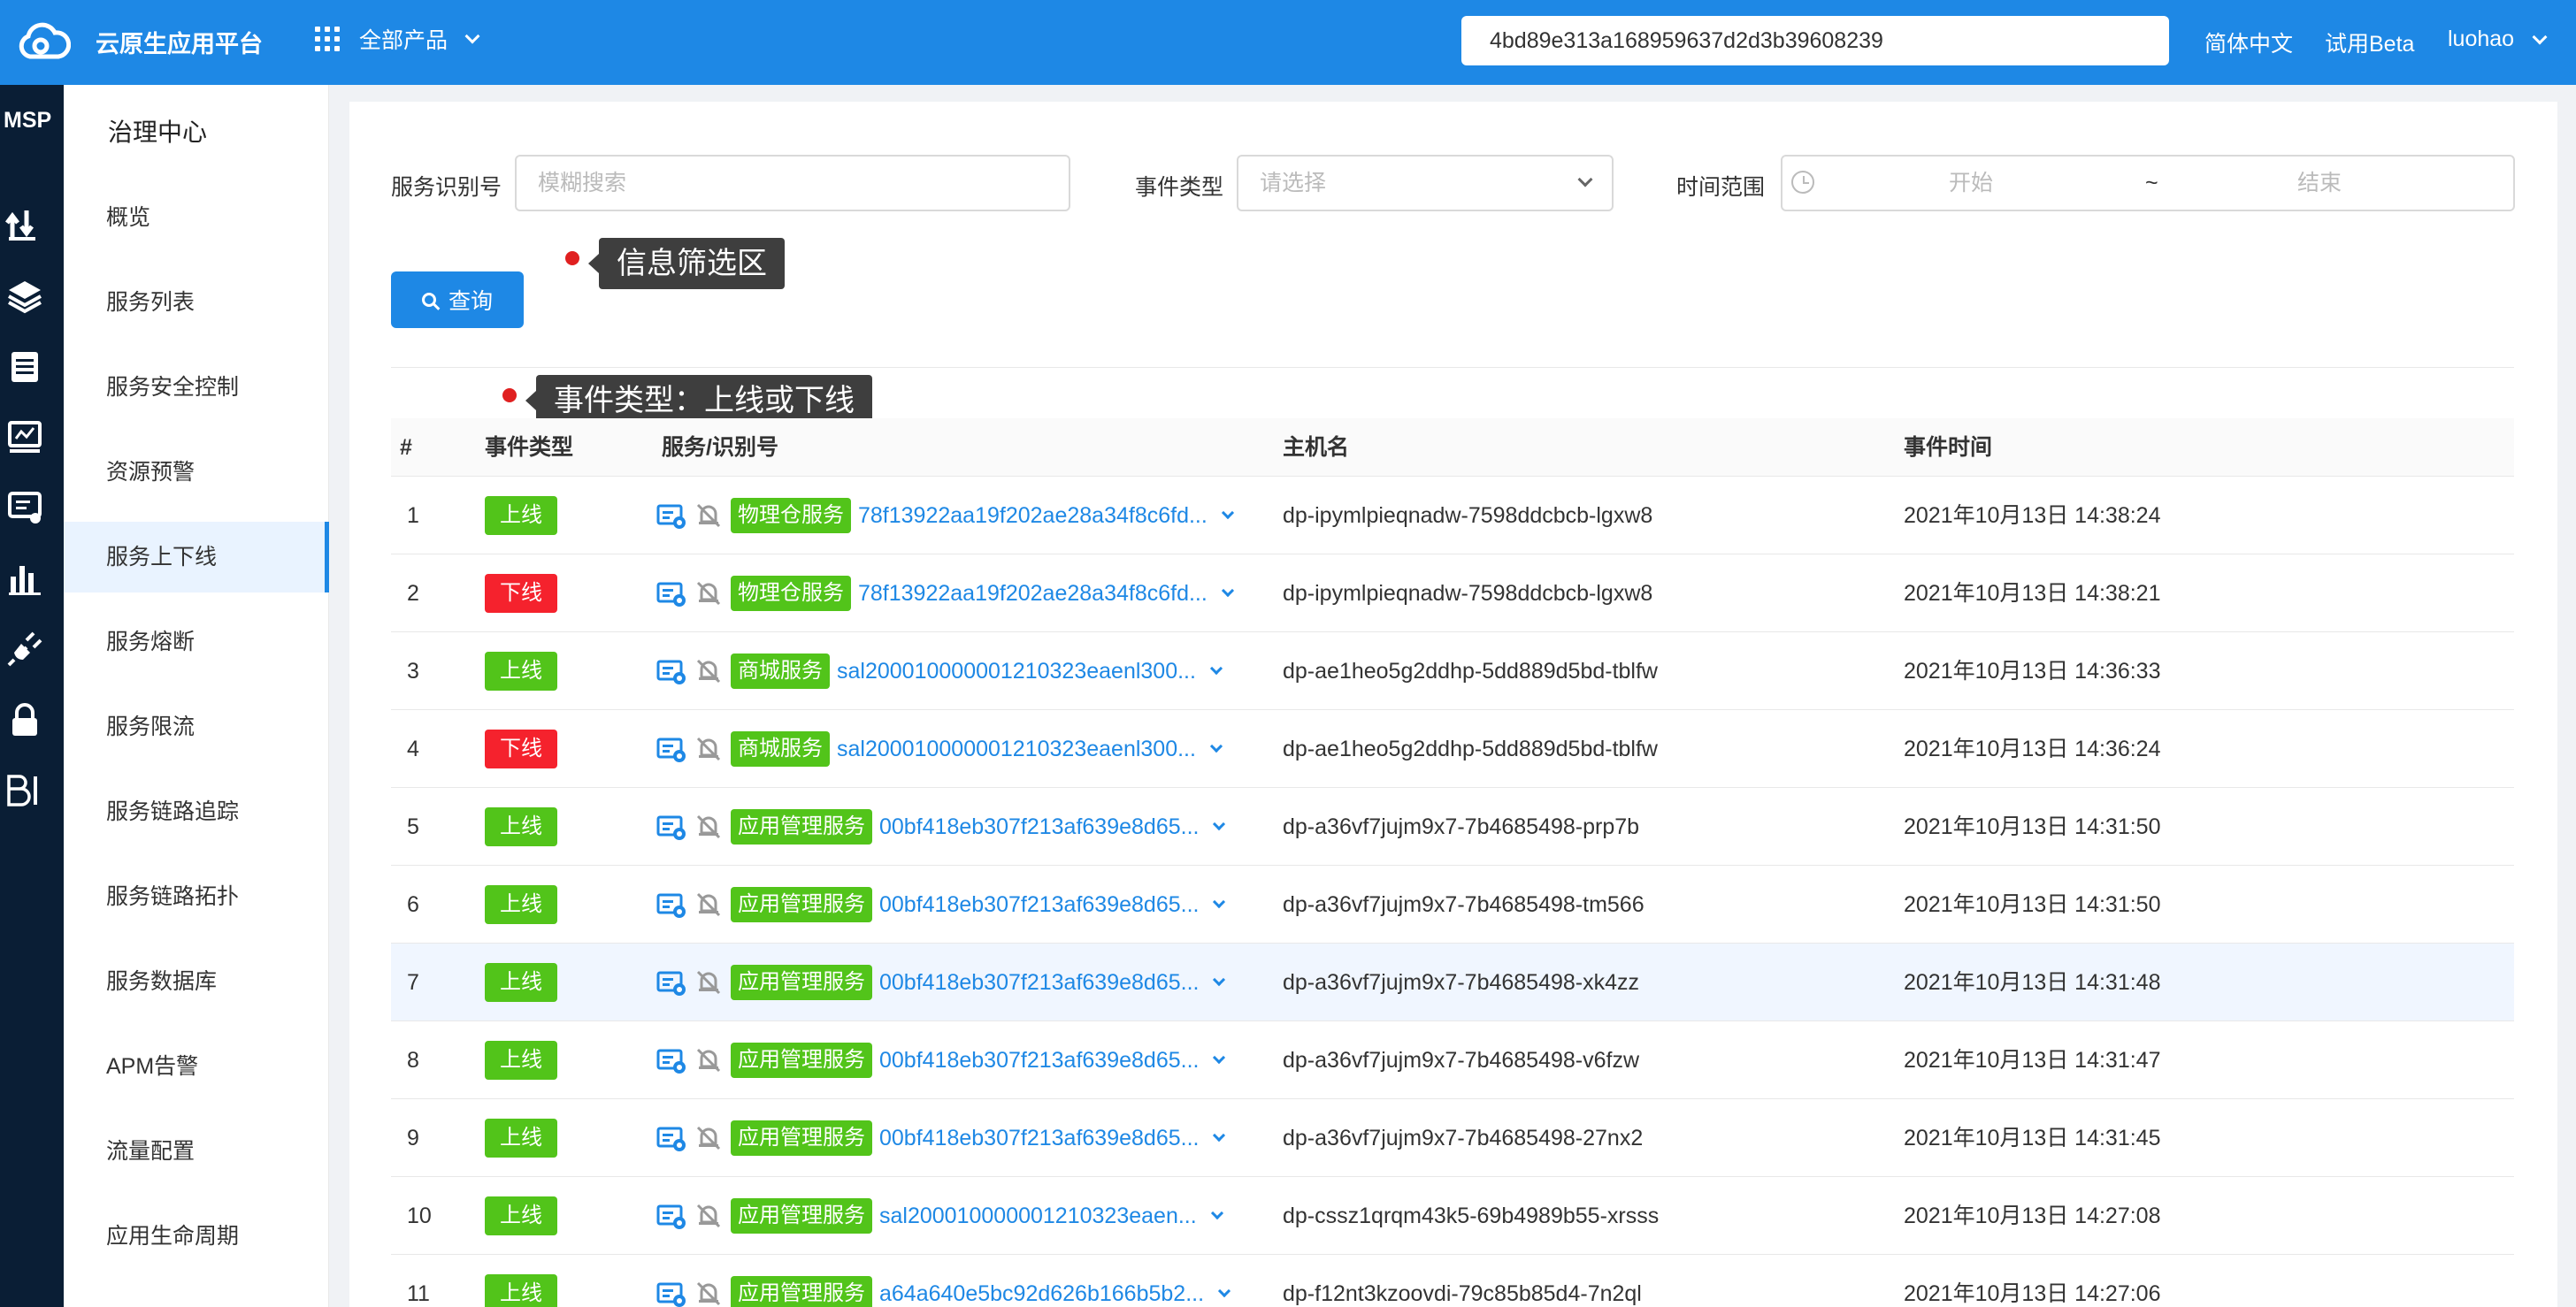 This screenshot has width=2576, height=1307. I want to click on clipboard-icon, so click(24, 366).